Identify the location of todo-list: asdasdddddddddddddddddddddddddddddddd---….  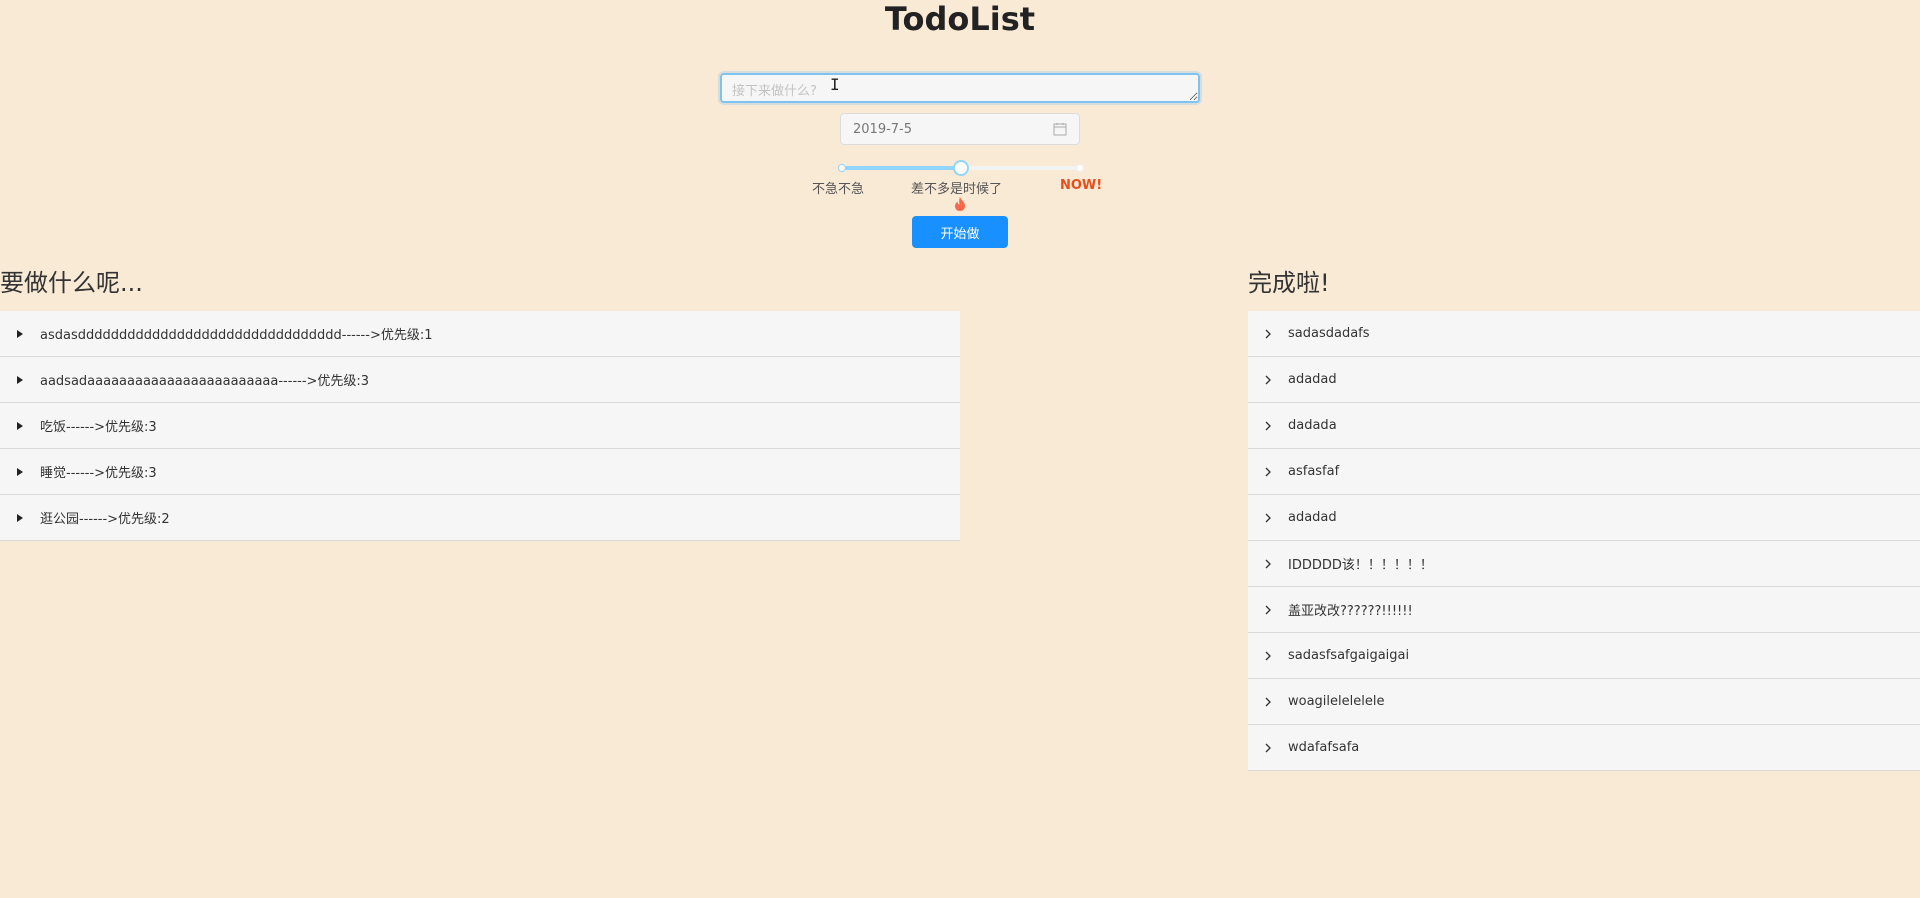
(480, 426).